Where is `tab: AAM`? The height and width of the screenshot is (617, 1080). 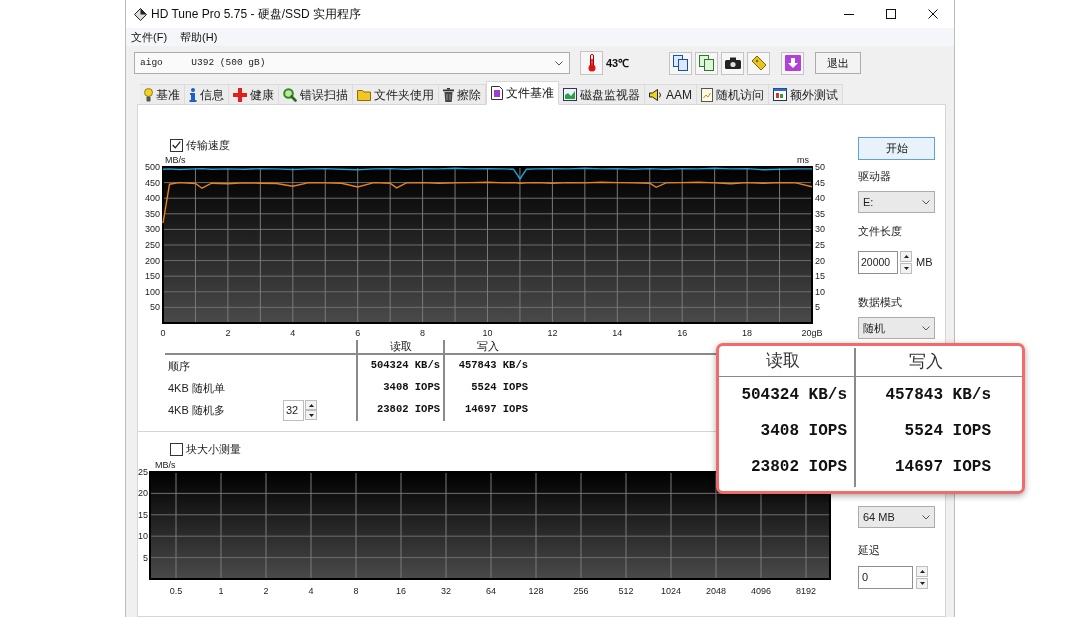
tab: AAM is located at coordinates (671, 94).